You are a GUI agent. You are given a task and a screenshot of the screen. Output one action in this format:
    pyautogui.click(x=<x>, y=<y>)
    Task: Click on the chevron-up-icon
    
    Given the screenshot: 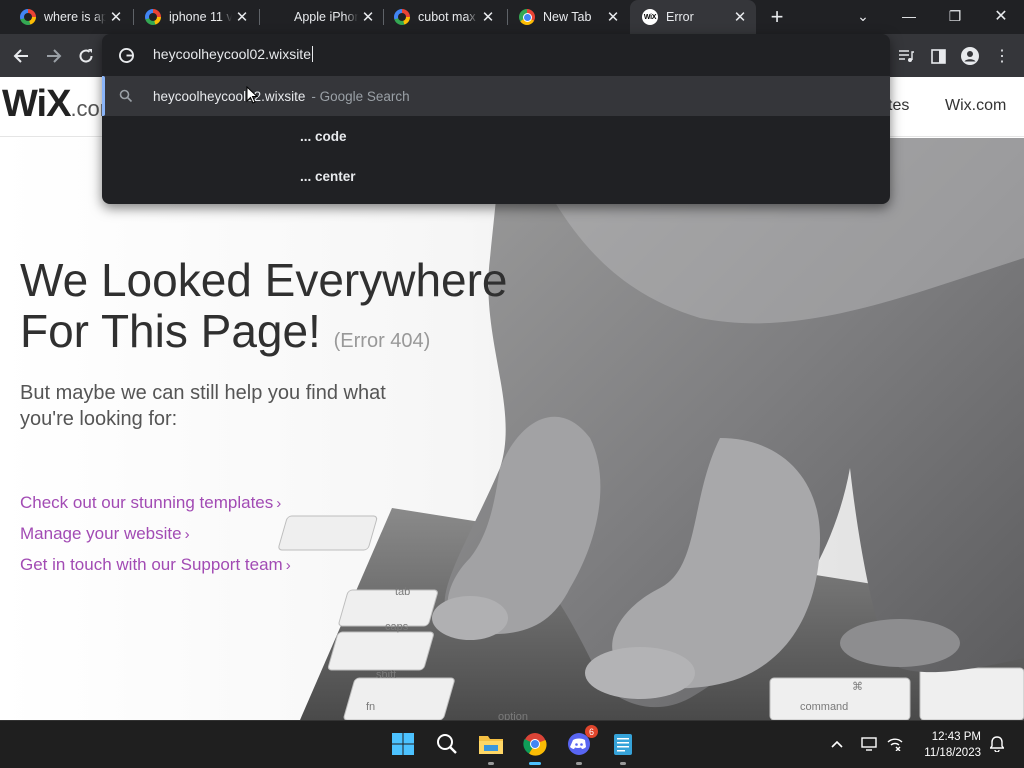 What is the action you would take?
    pyautogui.click(x=837, y=744)
    